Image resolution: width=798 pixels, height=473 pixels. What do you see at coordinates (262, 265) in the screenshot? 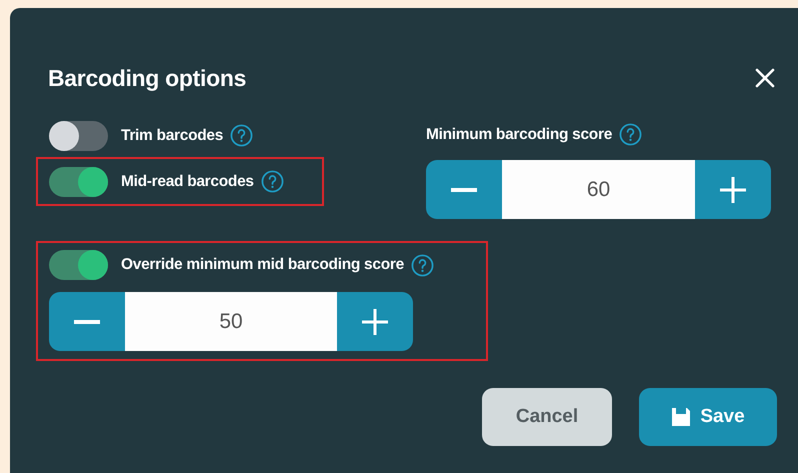
I see `toggle-label: Override minimum mid barcoding score` at bounding box center [262, 265].